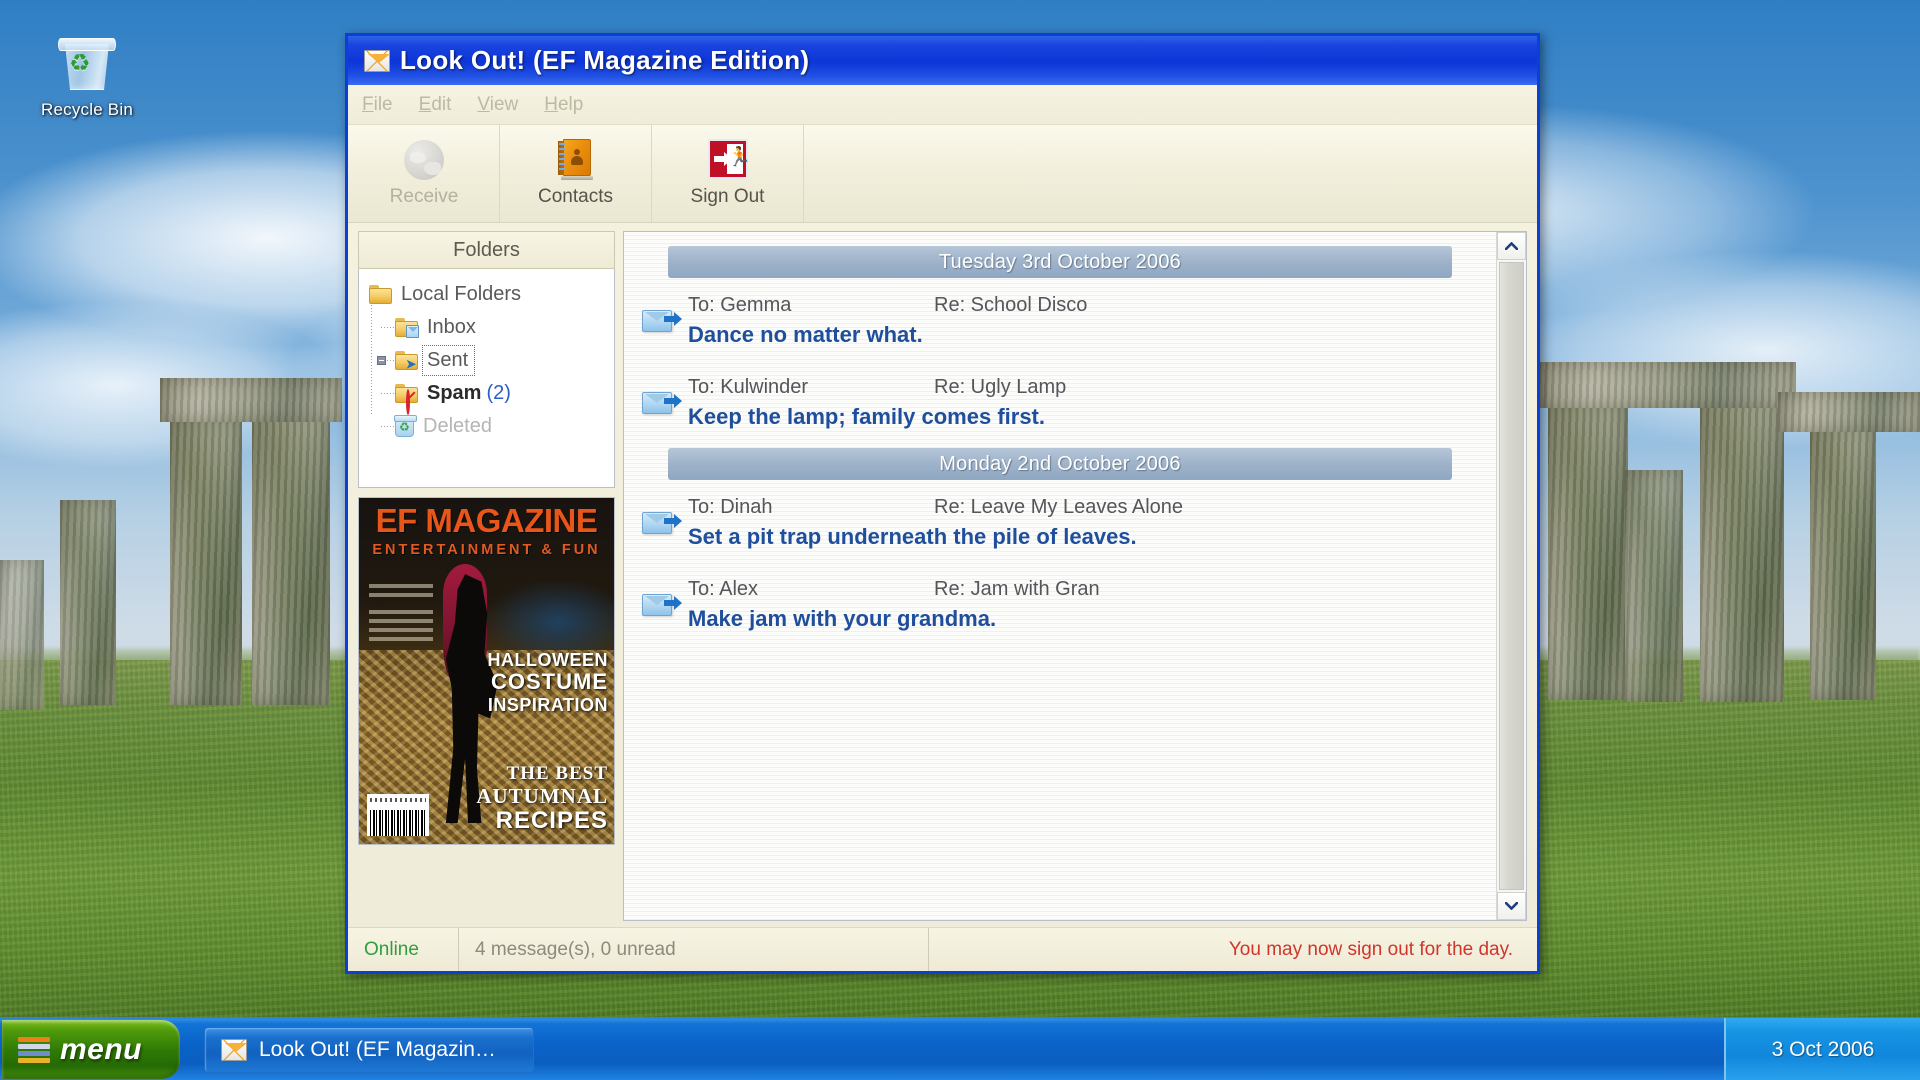 This screenshot has height=1080, width=1920. What do you see at coordinates (542, 795) in the screenshot?
I see `advert-coverline-two-l2: AUTUMNAL` at bounding box center [542, 795].